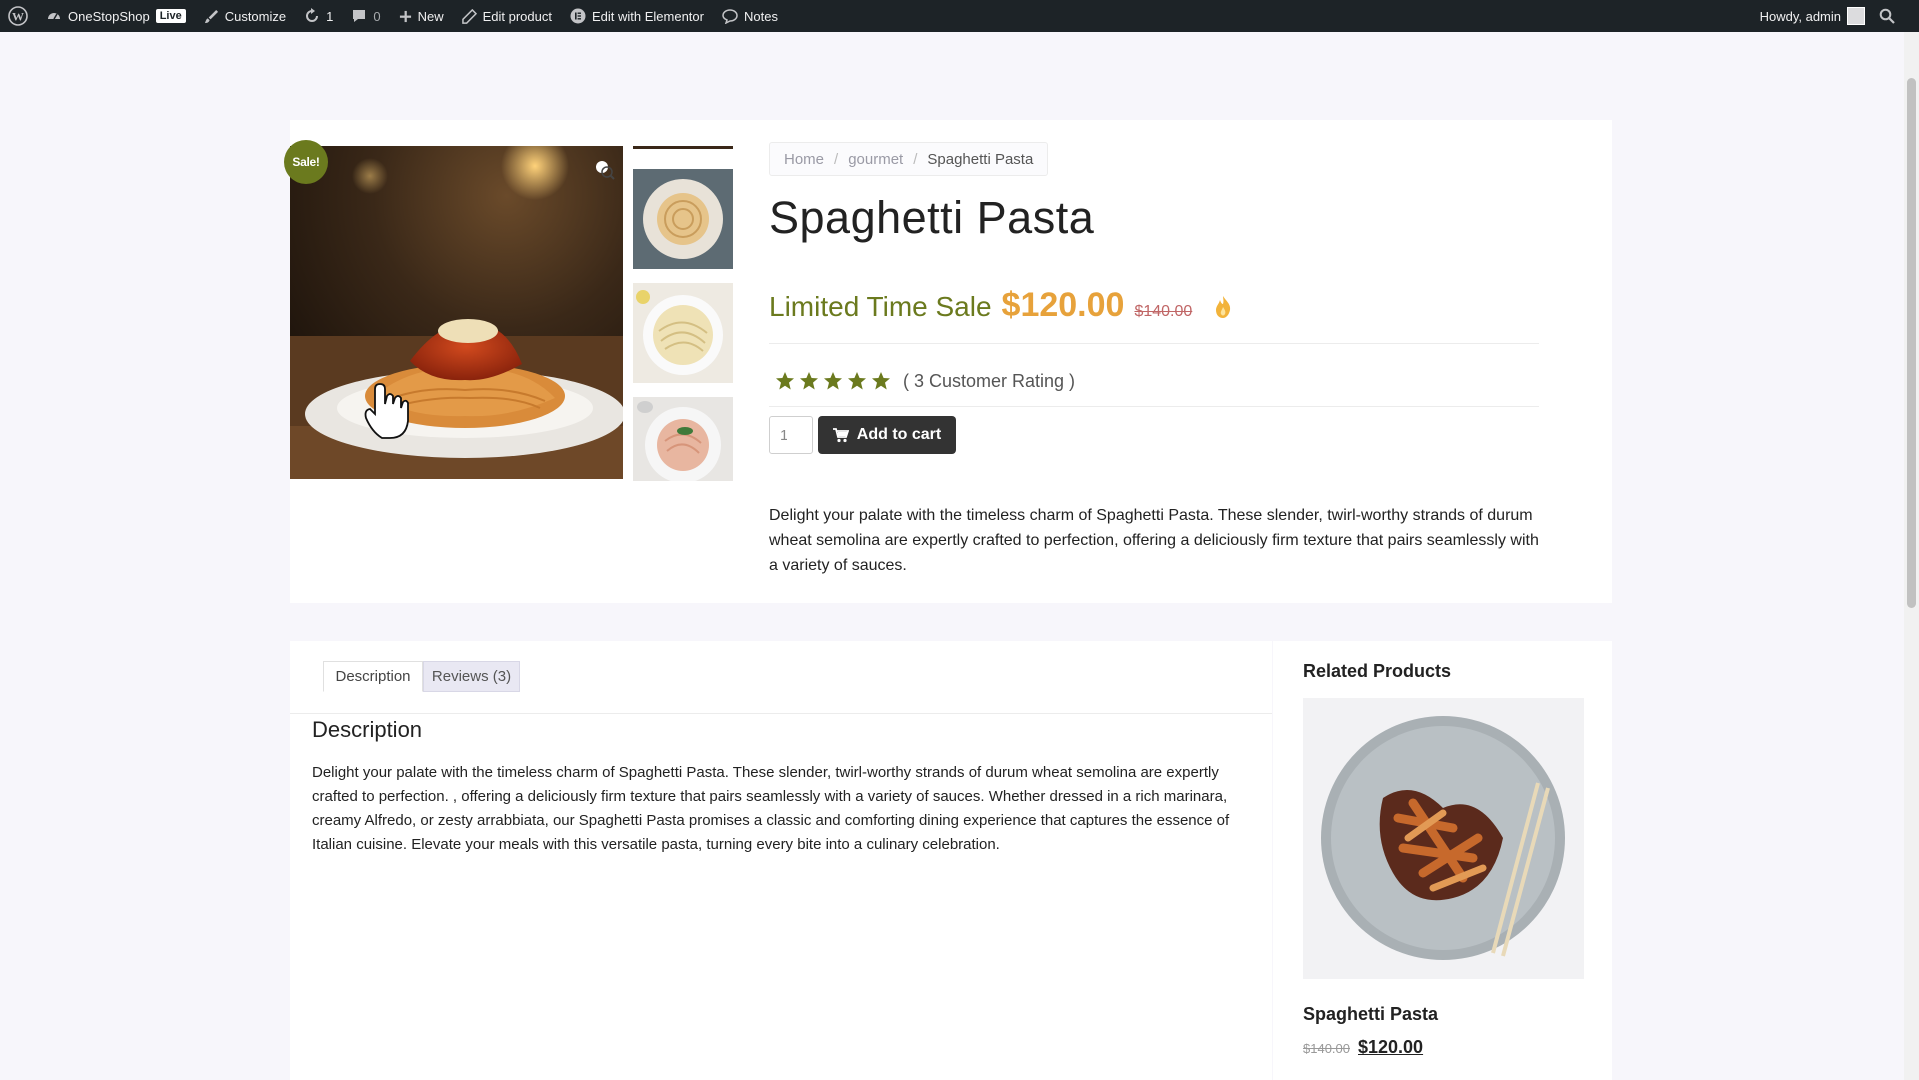  I want to click on edit-product-label: Edit product, so click(517, 16).